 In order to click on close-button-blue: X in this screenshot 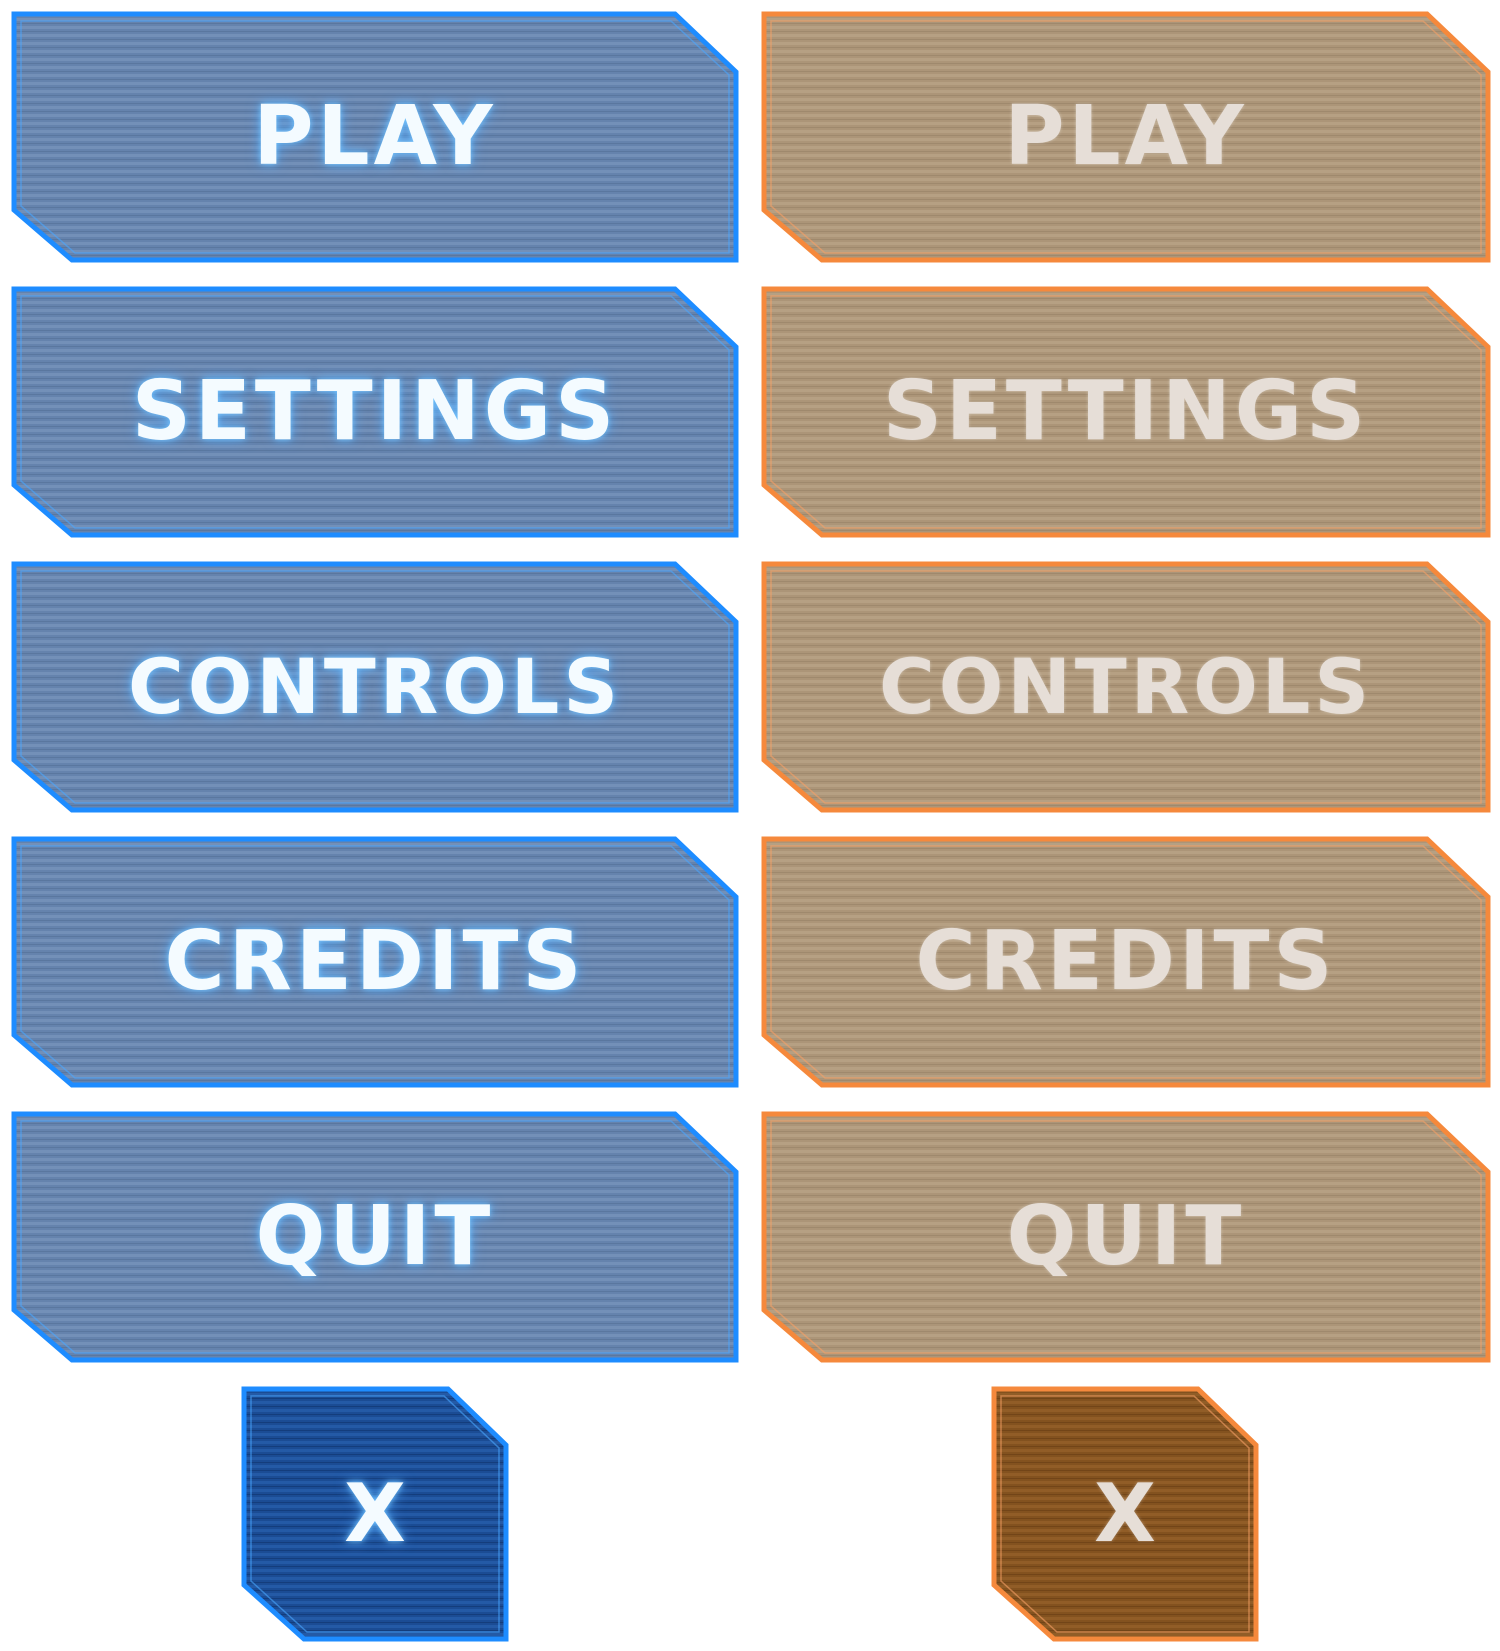, I will do `click(375, 1514)`.